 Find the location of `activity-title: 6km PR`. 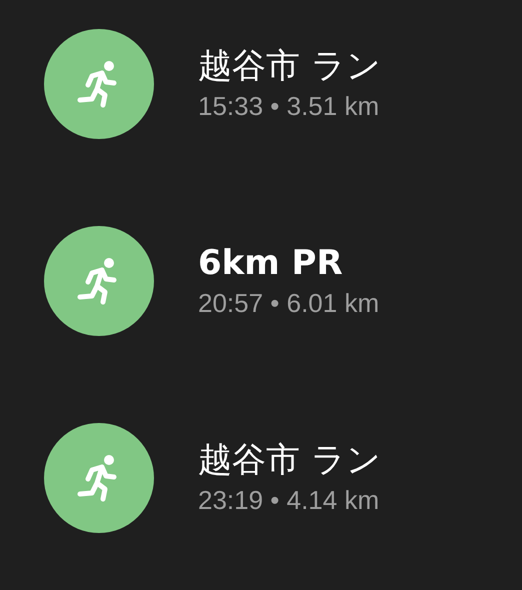

activity-title: 6km PR is located at coordinates (271, 263).